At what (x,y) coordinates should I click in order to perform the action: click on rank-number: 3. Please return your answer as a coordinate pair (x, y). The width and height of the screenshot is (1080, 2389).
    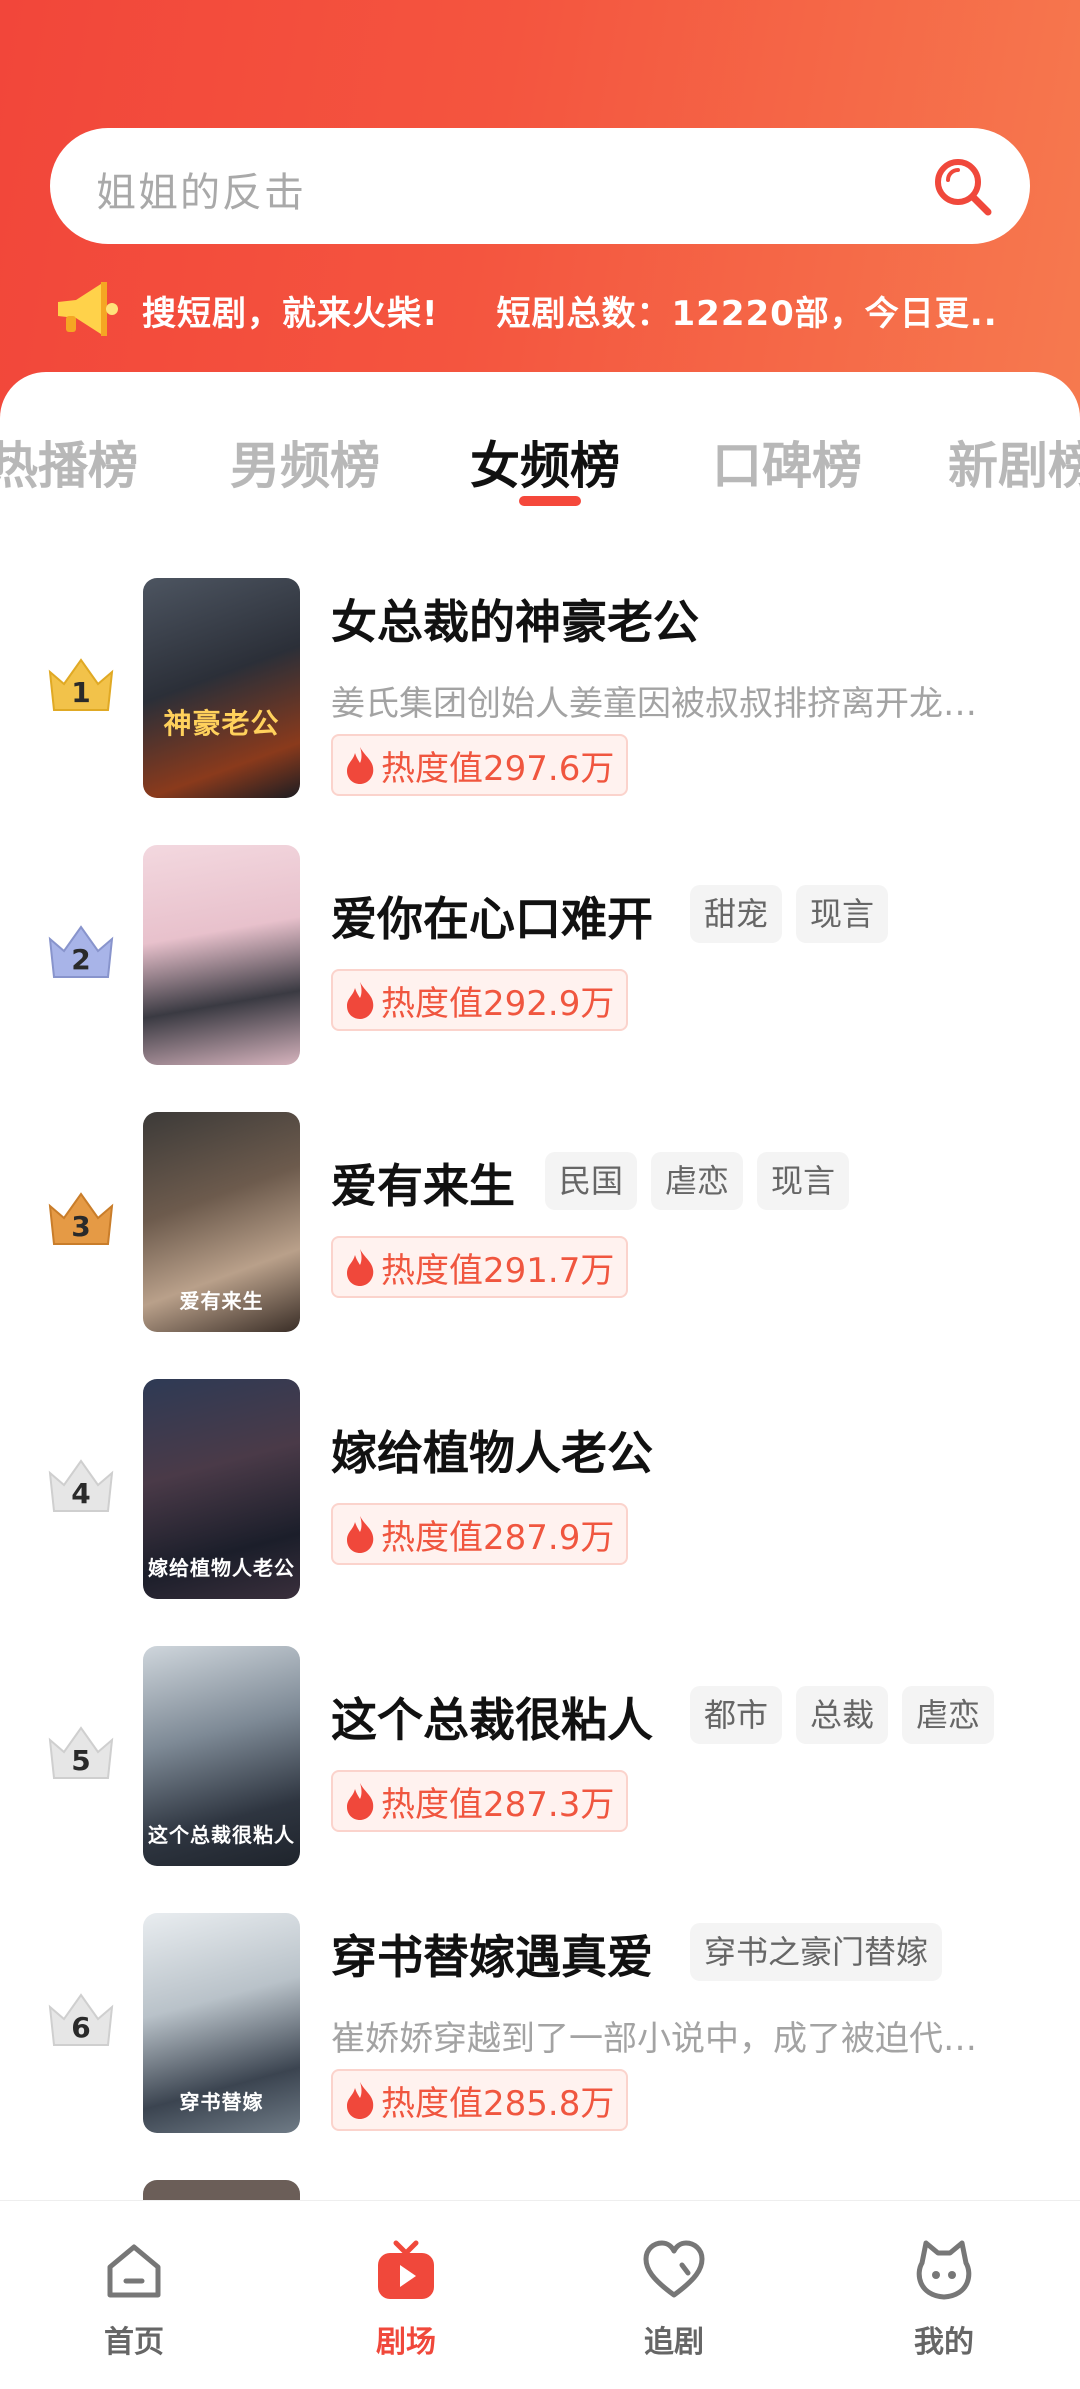
    Looking at the image, I should click on (81, 1226).